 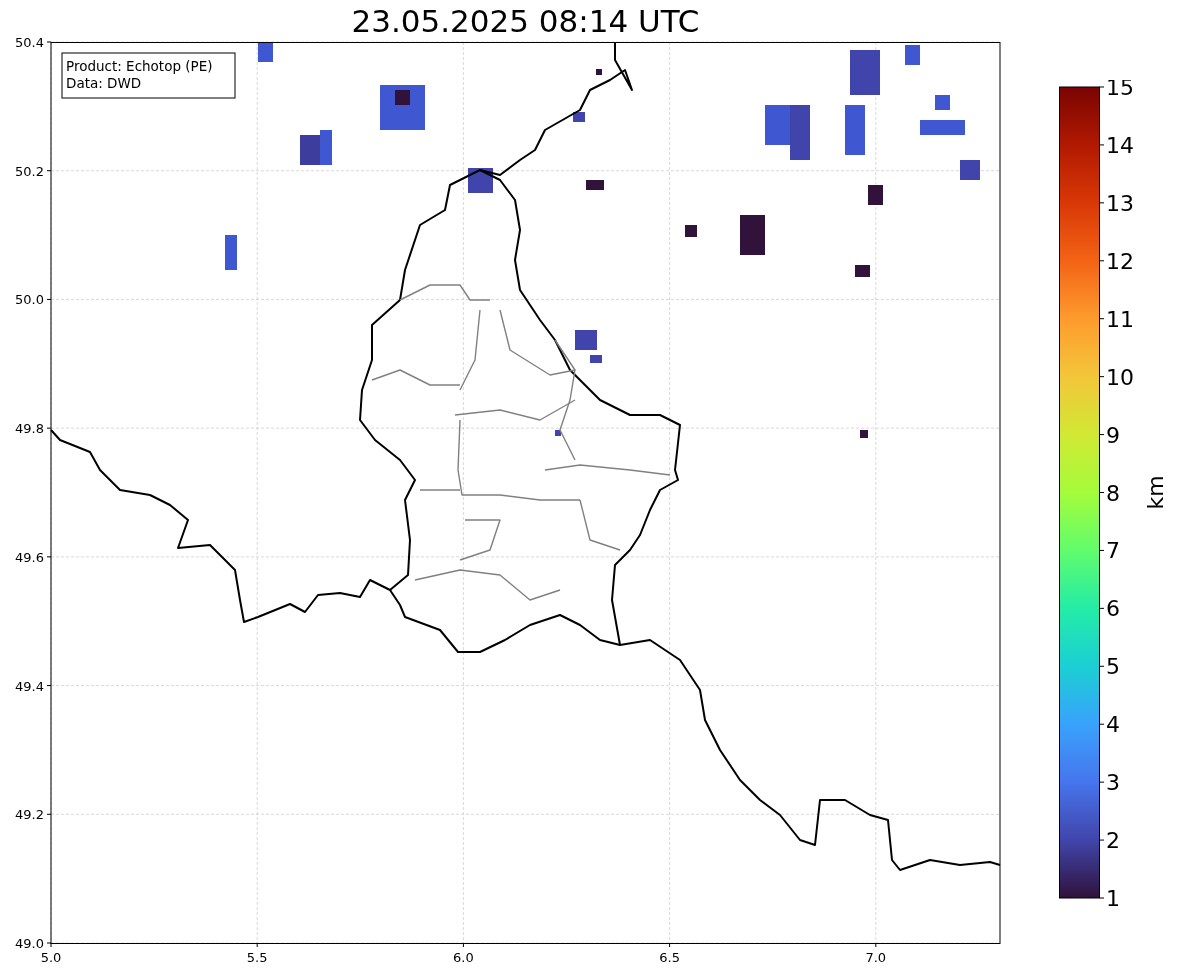 What do you see at coordinates (1113, 725) in the screenshot?
I see `colorbar-tick-label: 4` at bounding box center [1113, 725].